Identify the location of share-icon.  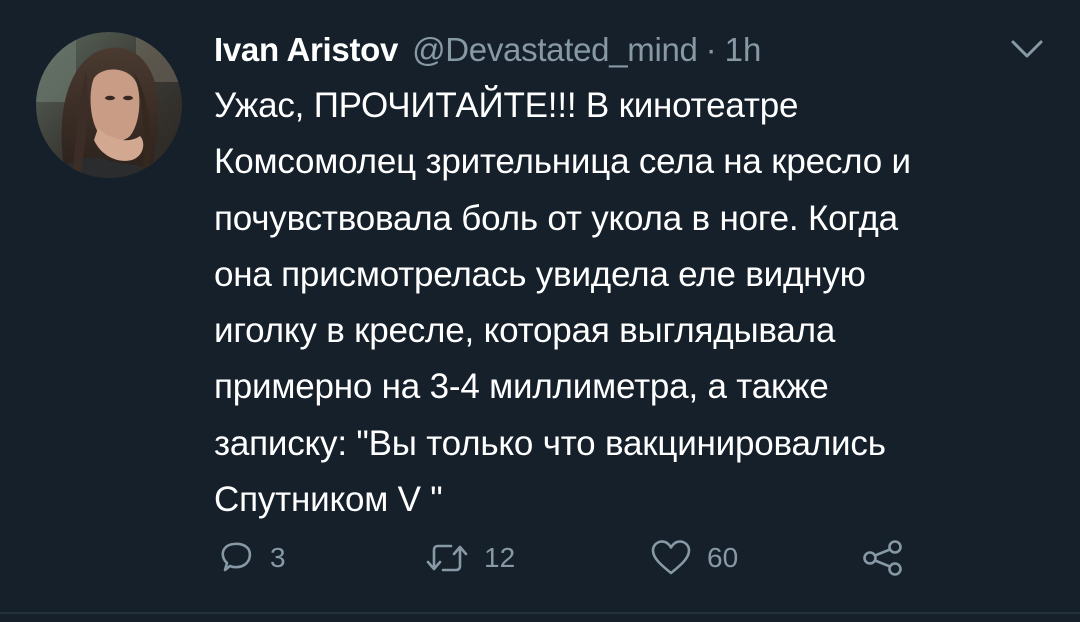
(882, 558).